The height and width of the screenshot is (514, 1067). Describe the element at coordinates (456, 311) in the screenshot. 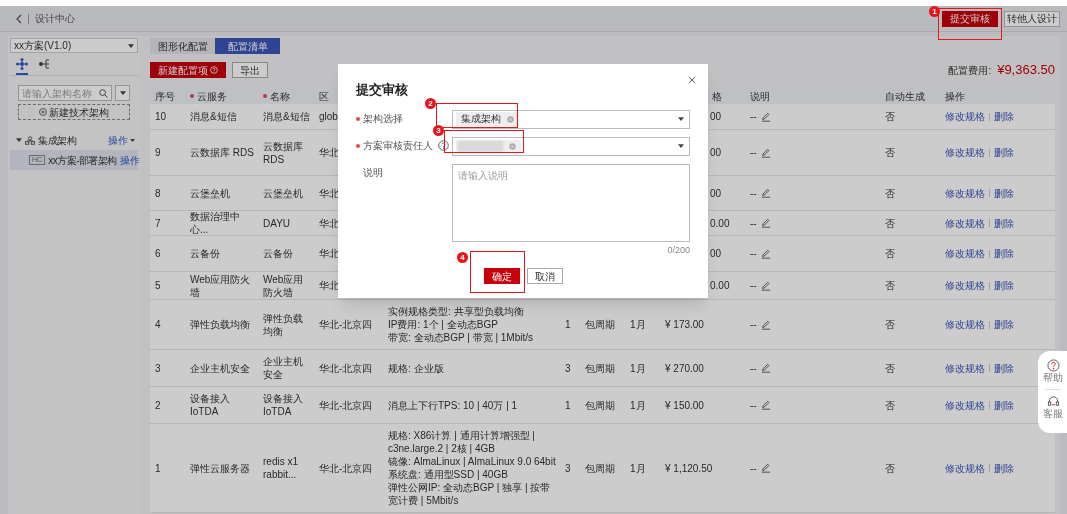

I see `spec-line: 实例规格类型: 共享型负载均衡` at that location.